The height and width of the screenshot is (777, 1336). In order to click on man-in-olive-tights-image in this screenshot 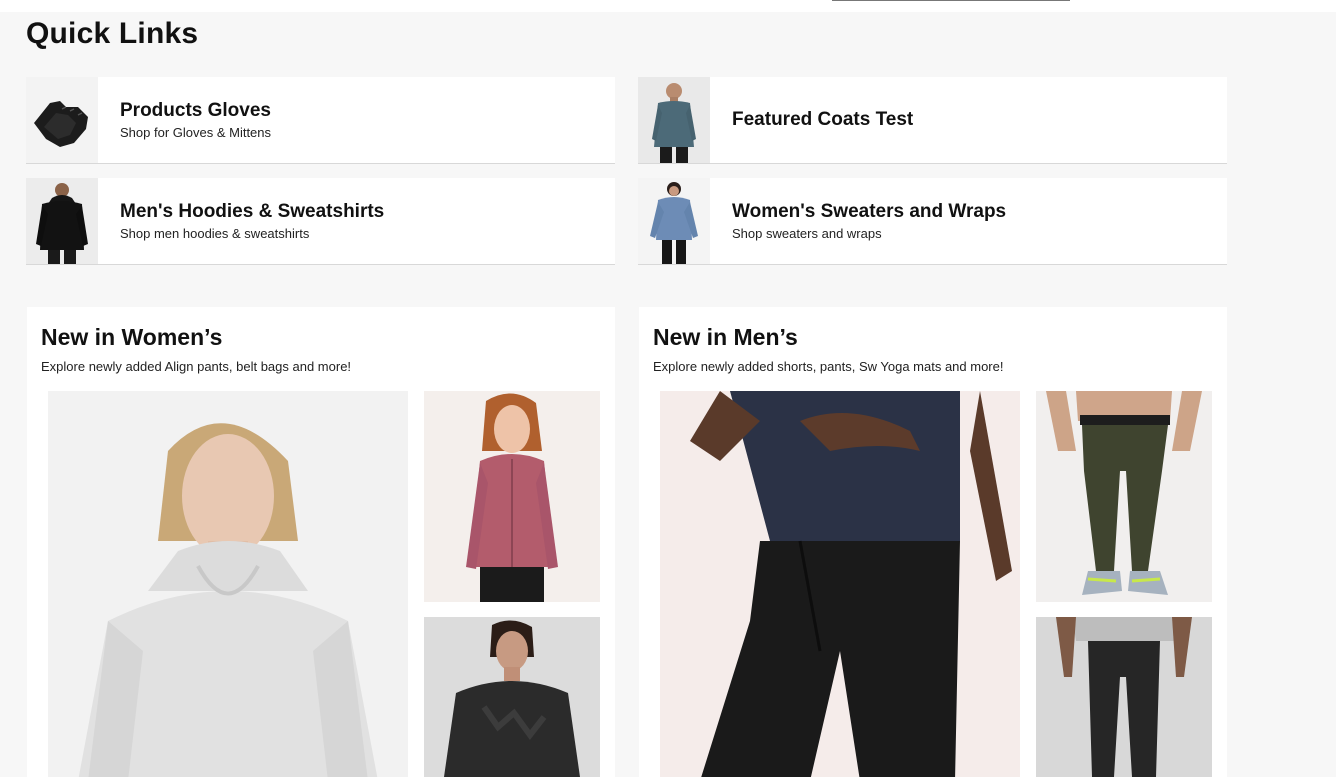, I will do `click(1124, 496)`.